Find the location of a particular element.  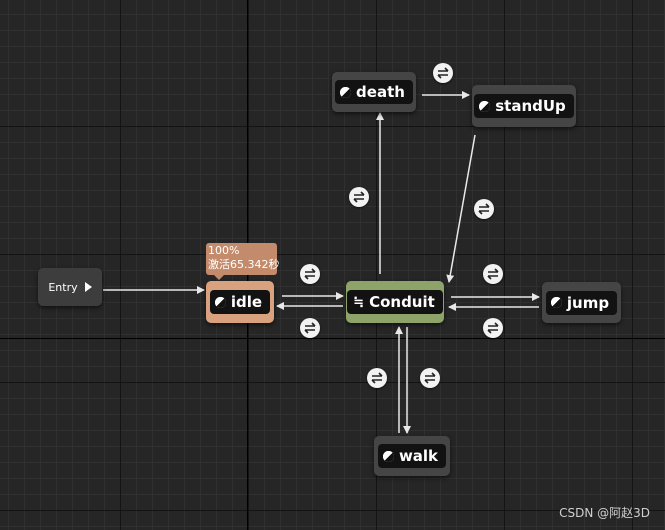

transition-rule-icon-standup-conduit is located at coordinates (484, 209).